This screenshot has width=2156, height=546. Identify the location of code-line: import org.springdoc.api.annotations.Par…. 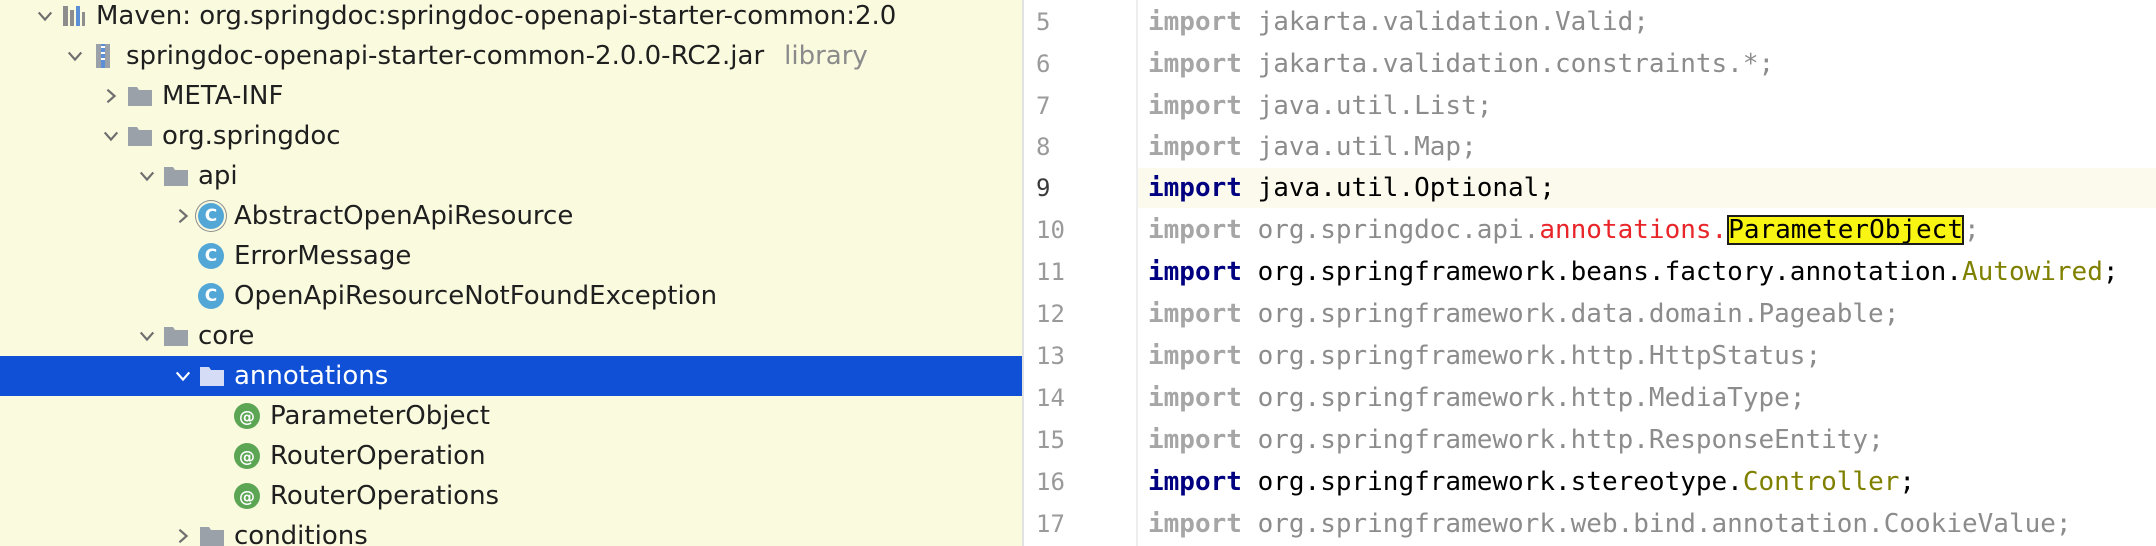
(1564, 230).